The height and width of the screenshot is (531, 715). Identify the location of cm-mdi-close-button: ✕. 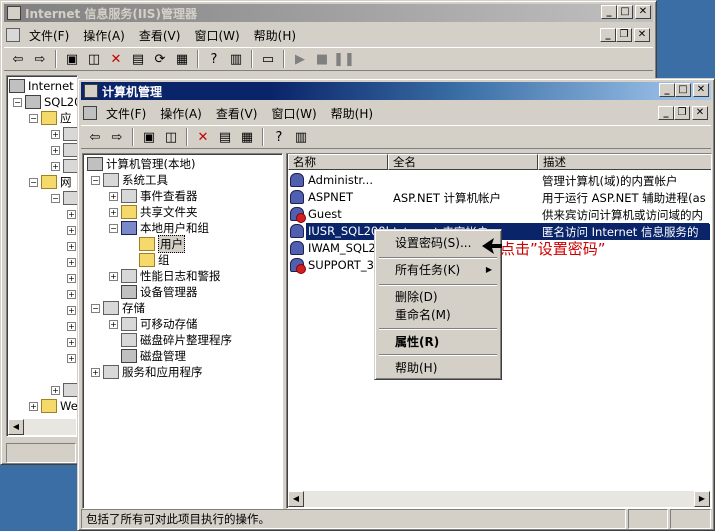
(700, 113).